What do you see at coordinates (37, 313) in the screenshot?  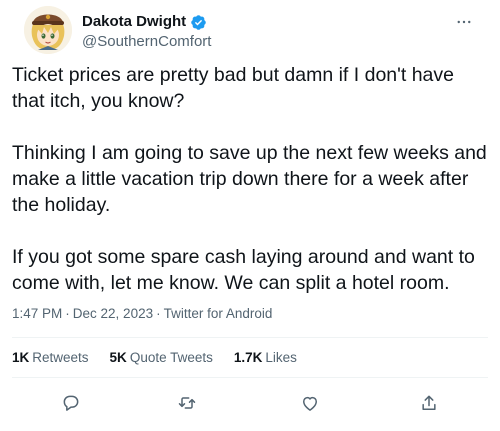 I see `tweet-time: 1:47 PM` at bounding box center [37, 313].